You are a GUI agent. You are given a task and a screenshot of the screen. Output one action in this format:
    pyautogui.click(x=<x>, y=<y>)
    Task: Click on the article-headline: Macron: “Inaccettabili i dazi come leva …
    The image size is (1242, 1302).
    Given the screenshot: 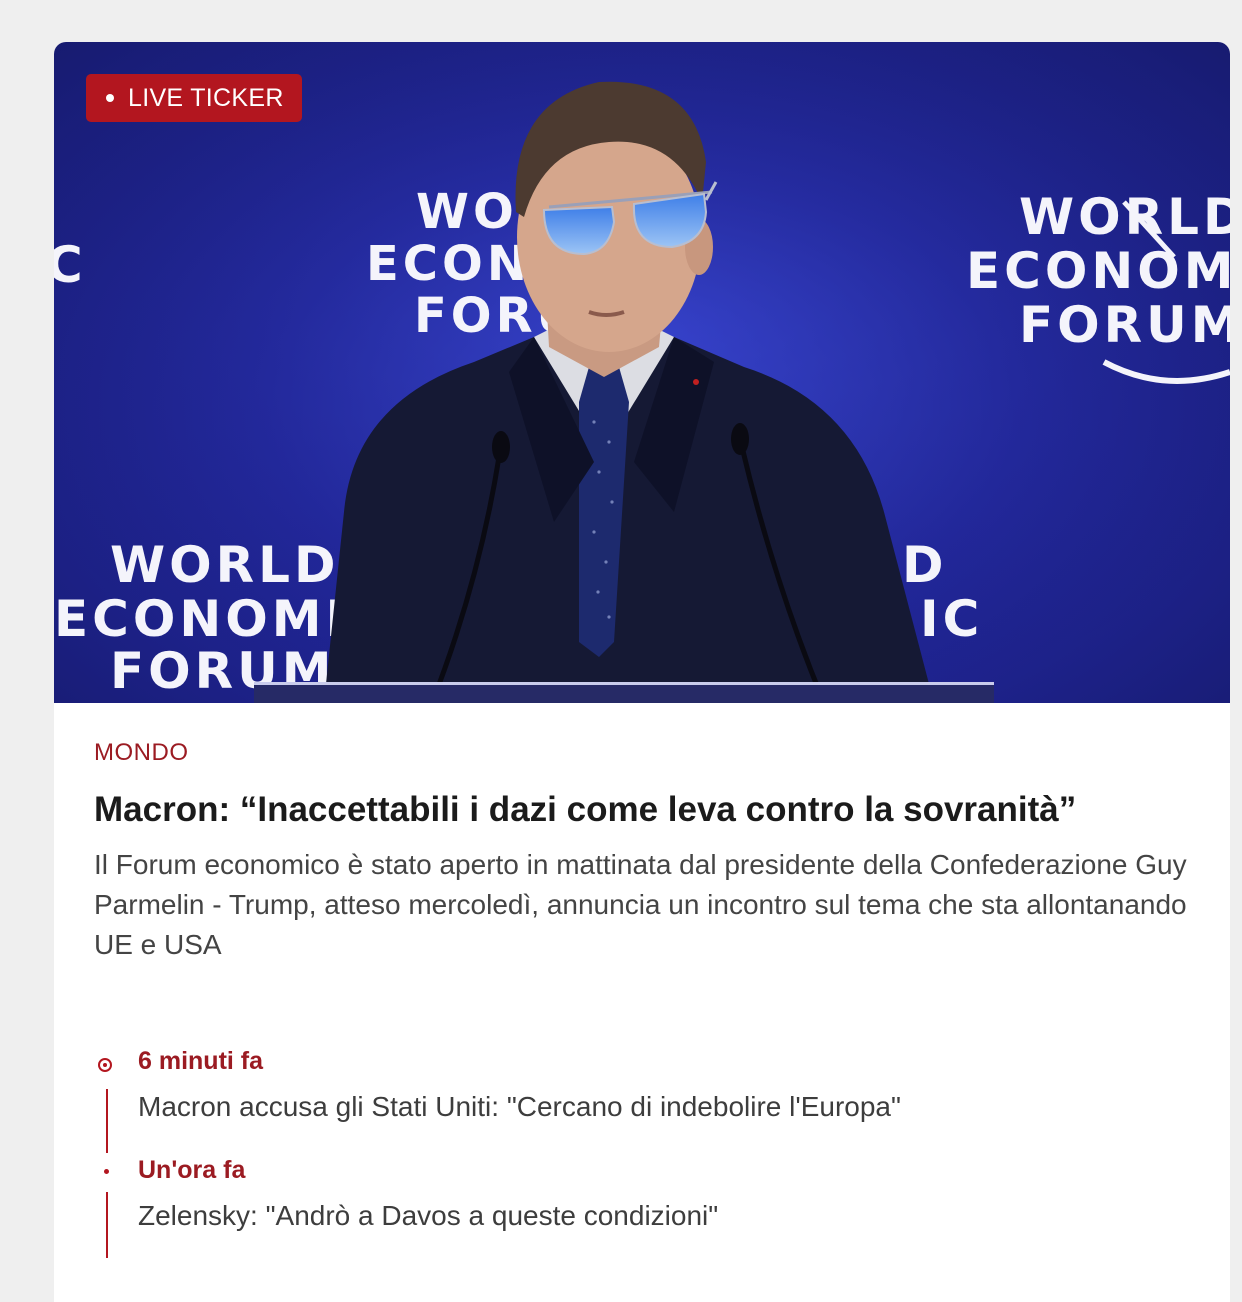 What is the action you would take?
    pyautogui.click(x=644, y=810)
    